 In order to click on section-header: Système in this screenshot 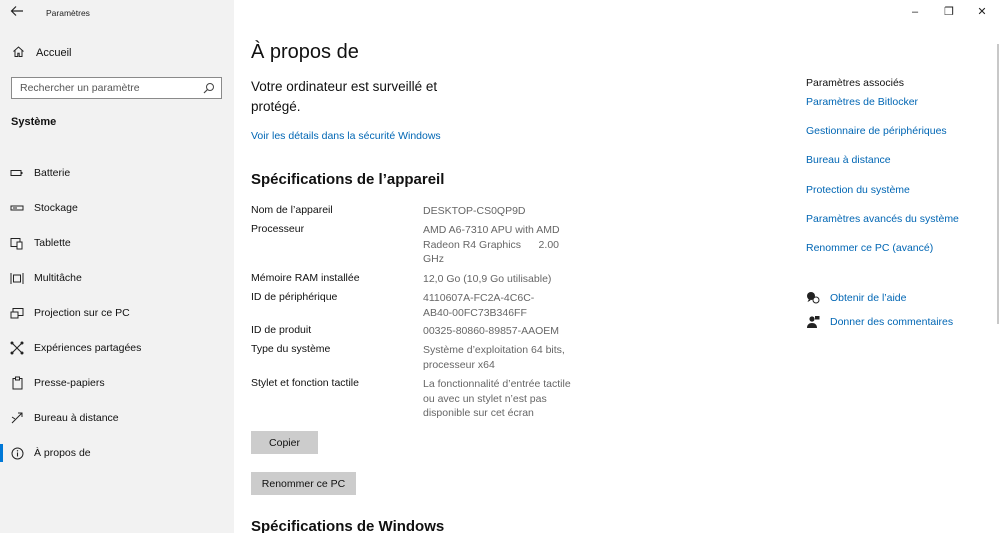, I will do `click(34, 122)`.